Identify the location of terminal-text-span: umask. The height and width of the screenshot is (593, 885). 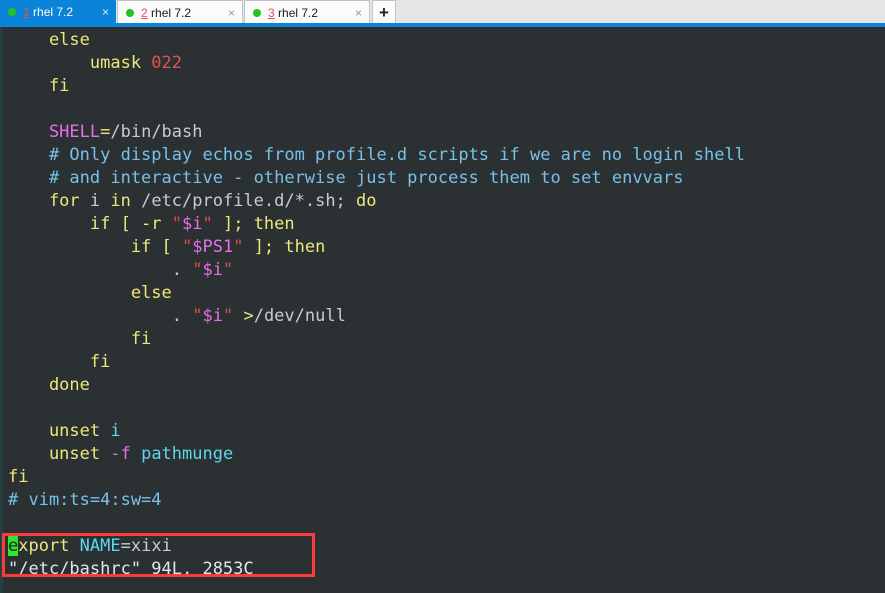
(80, 63).